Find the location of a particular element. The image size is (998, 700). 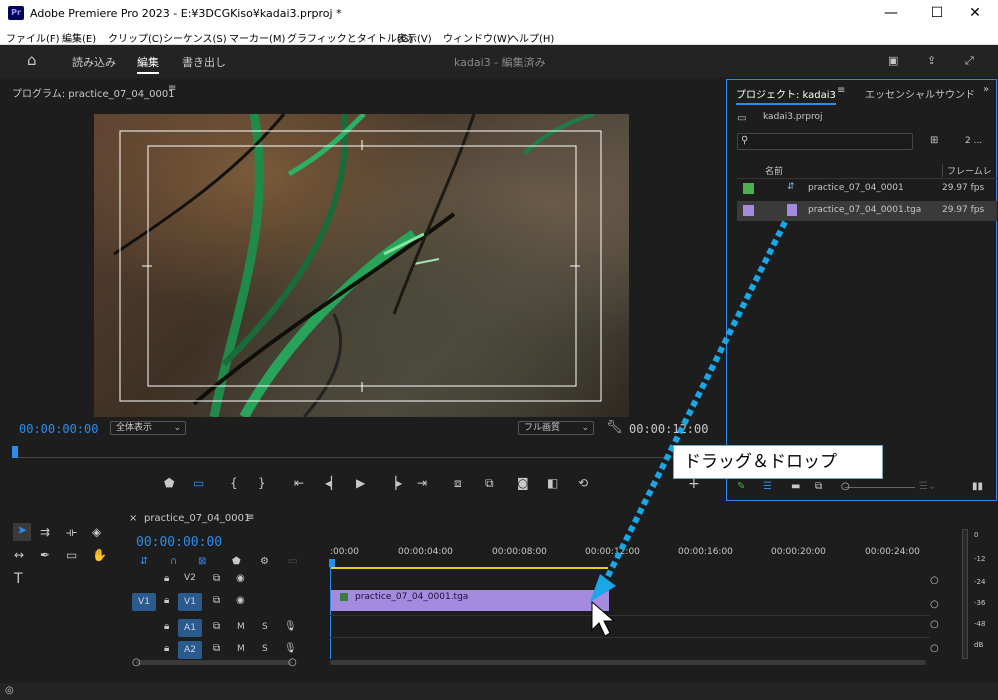

mouse-cursor-icon is located at coordinates (603, 618).